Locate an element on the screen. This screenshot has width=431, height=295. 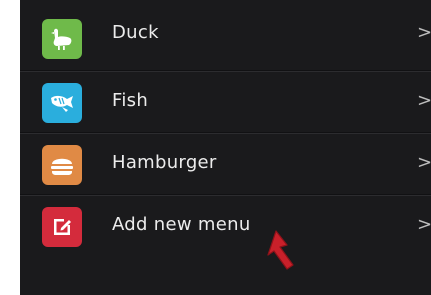
menu-item-label: Duck is located at coordinates (135, 32).